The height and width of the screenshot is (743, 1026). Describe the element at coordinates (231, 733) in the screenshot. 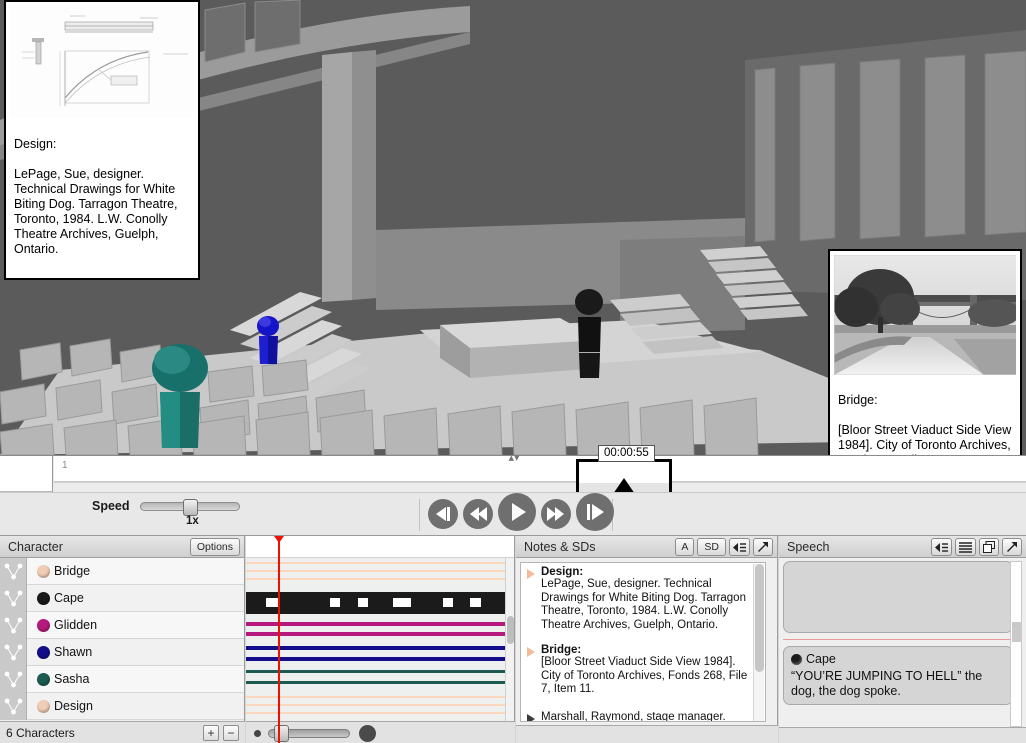

I see `remove-character-button: −` at that location.